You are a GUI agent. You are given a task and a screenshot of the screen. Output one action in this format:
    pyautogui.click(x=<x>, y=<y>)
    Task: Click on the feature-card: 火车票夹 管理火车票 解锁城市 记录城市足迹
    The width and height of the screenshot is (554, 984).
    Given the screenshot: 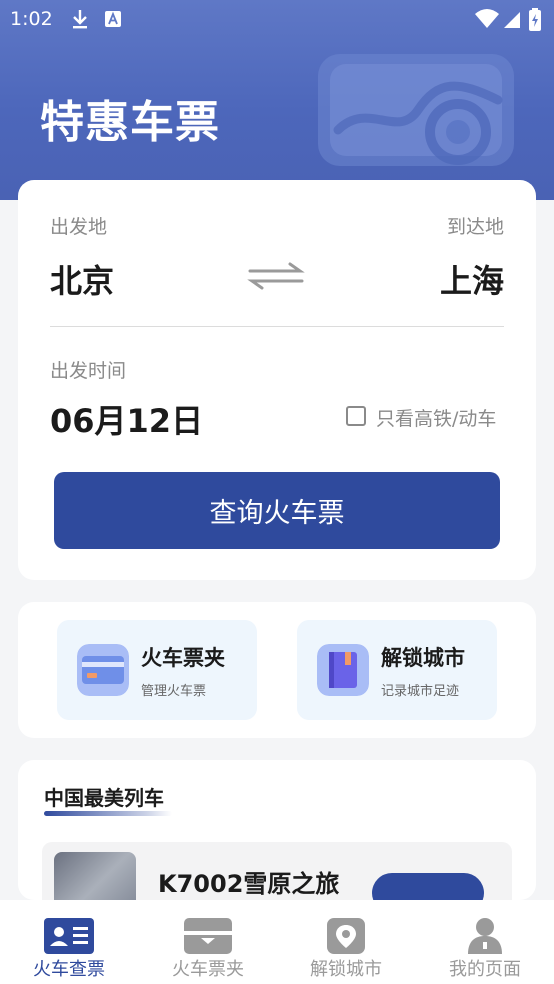 What is the action you would take?
    pyautogui.click(x=277, y=670)
    